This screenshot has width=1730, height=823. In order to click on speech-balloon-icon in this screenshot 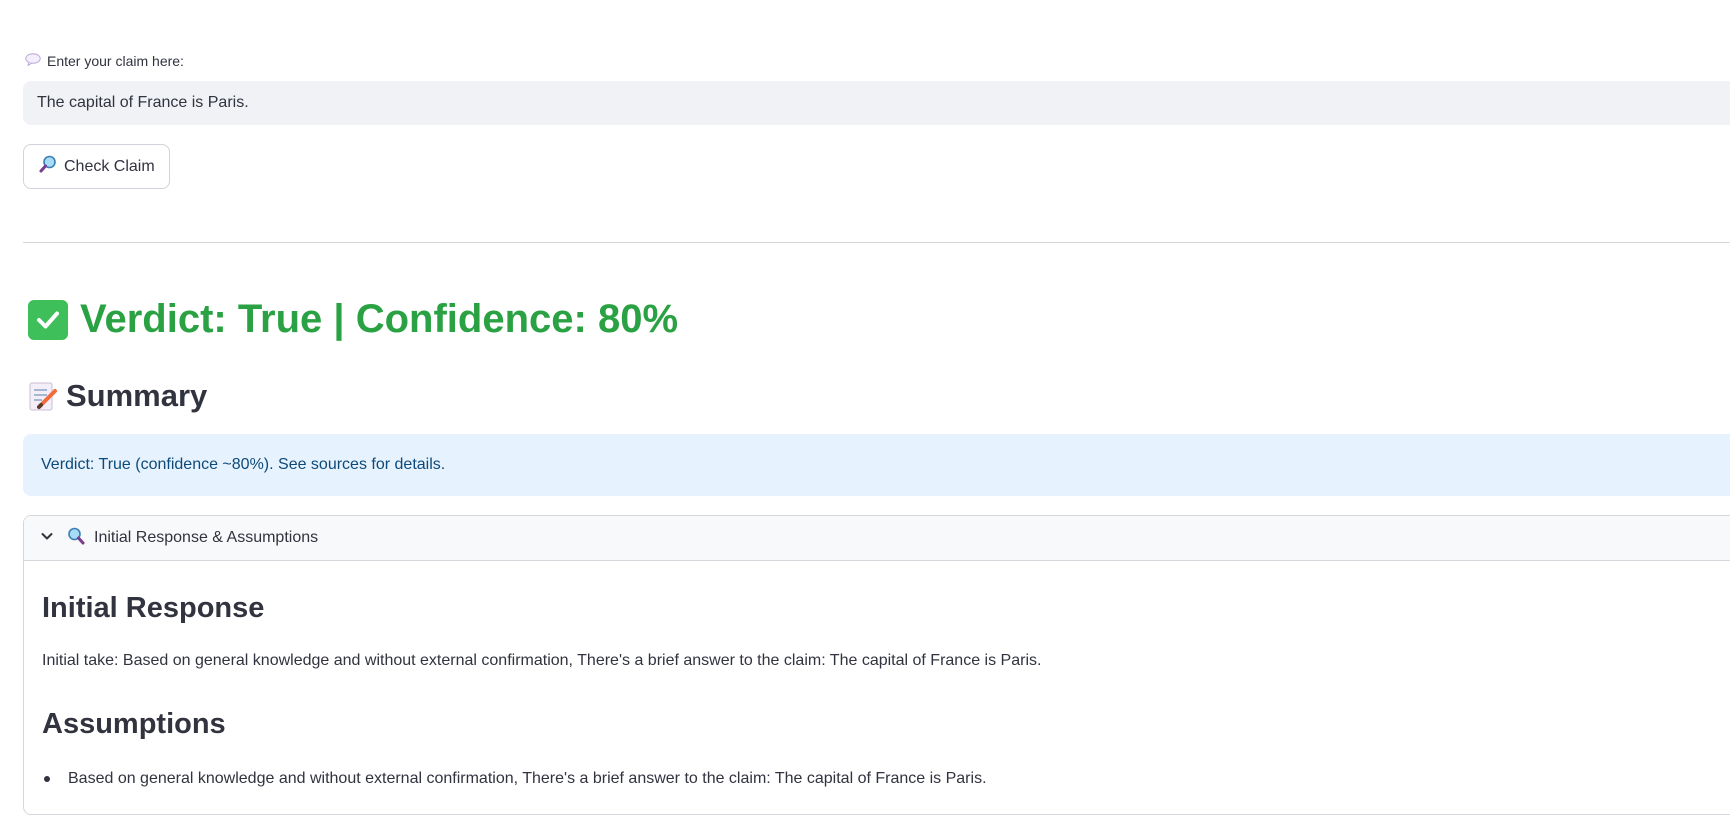, I will do `click(33, 61)`.